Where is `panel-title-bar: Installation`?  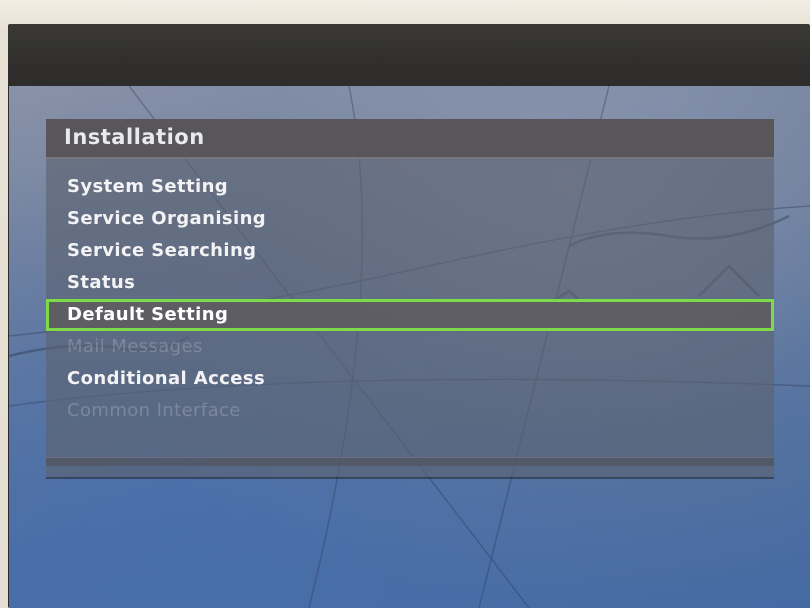 panel-title-bar: Installation is located at coordinates (410, 139).